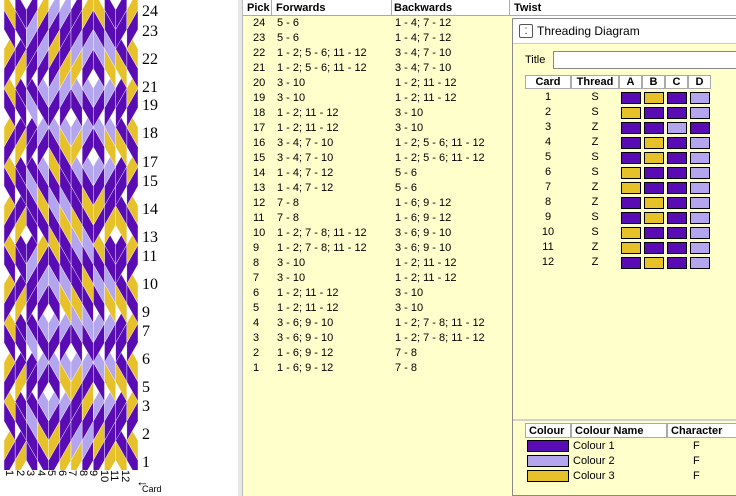 Image resolution: width=736 pixels, height=496 pixels. Describe the element at coordinates (377, 323) in the screenshot. I see `table-row: 4 3 - 6; 9 - 10 1 - 2; 7 - 8; 11 - 12` at that location.